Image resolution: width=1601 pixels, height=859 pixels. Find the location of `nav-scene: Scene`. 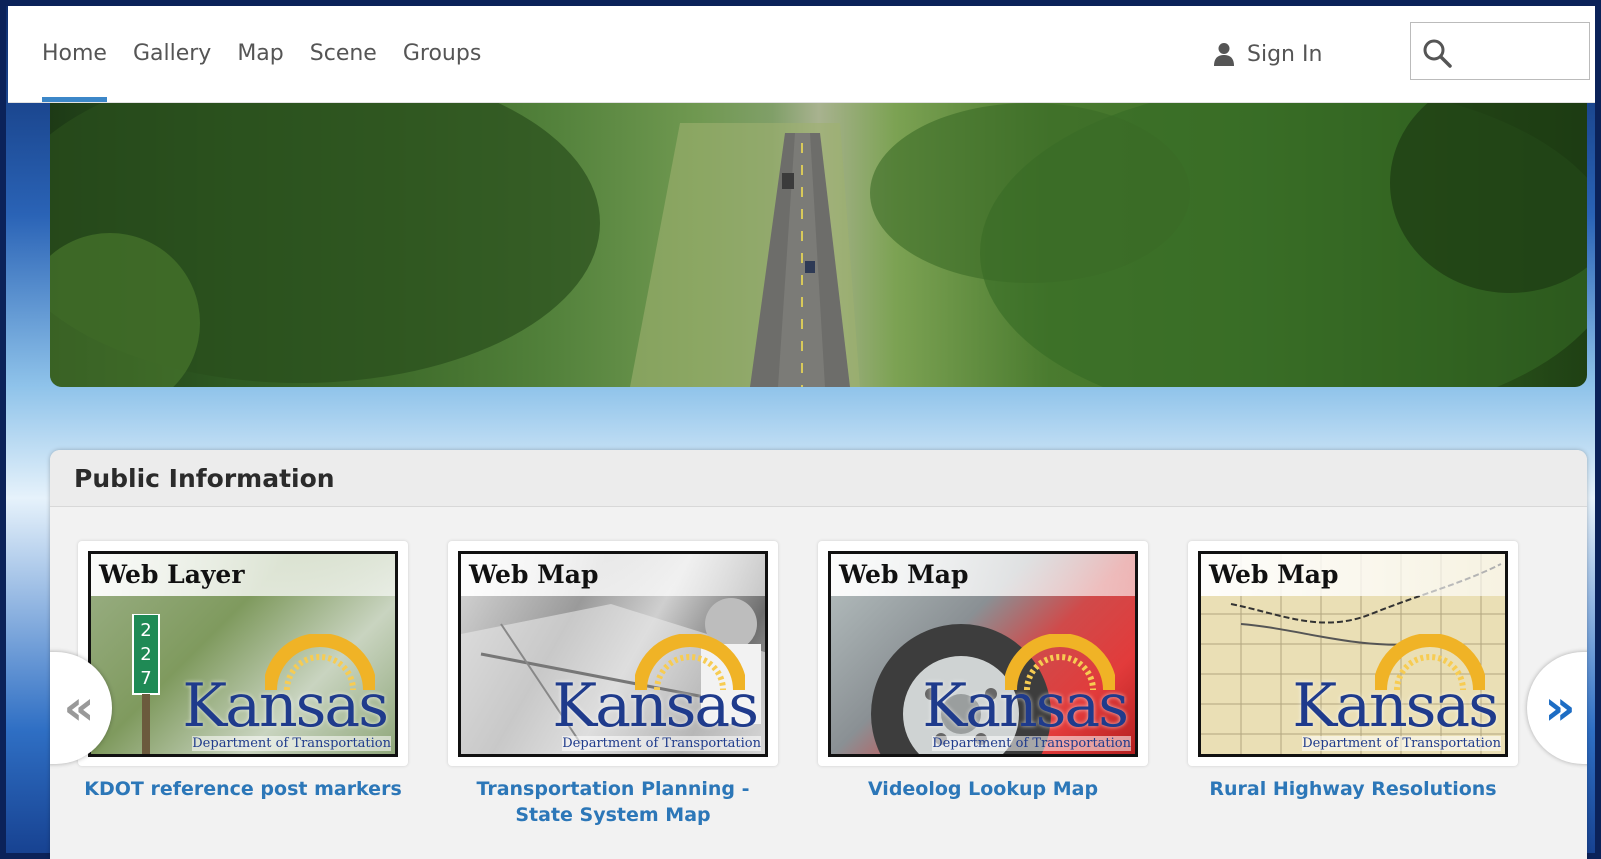

nav-scene: Scene is located at coordinates (343, 54).